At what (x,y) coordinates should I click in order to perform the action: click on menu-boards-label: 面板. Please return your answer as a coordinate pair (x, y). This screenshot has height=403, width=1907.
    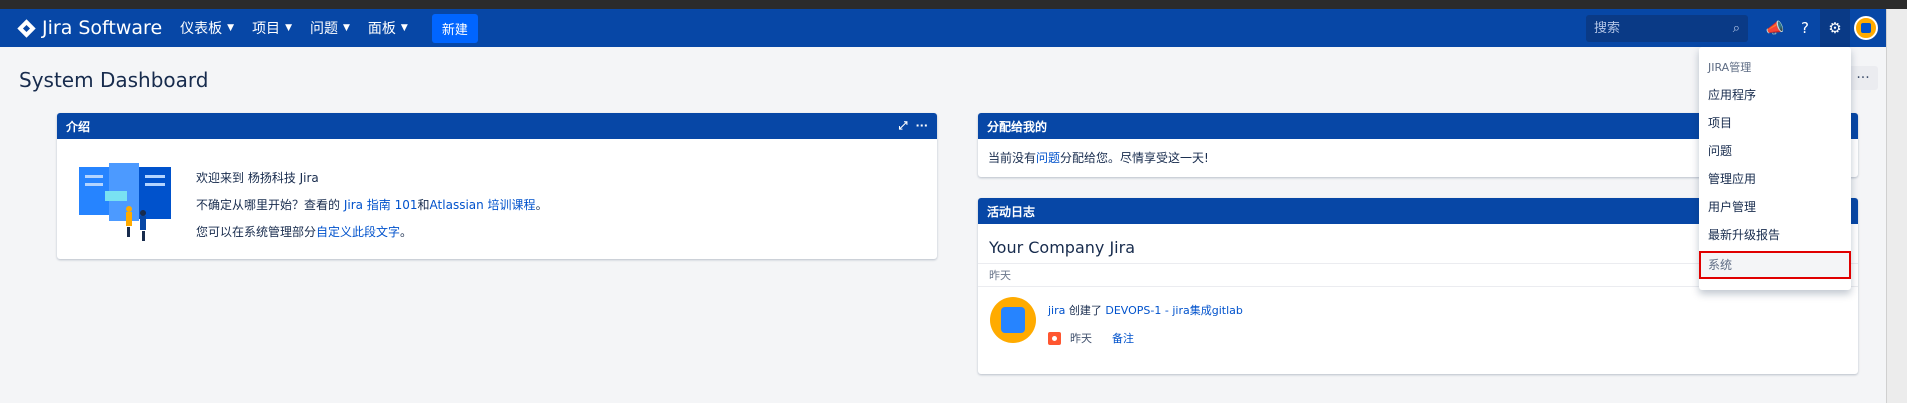
    Looking at the image, I should click on (381, 29).